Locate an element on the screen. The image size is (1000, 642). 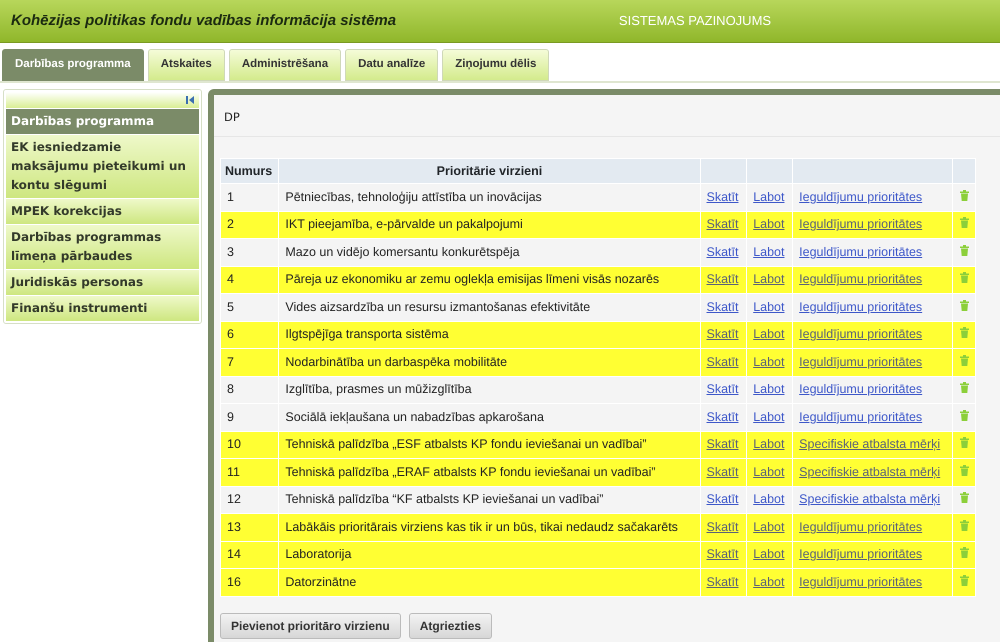
sidebar-item: EK iesniedzamie maksājumu pieteikumi un kontu slēgumi is located at coordinates (102, 166).